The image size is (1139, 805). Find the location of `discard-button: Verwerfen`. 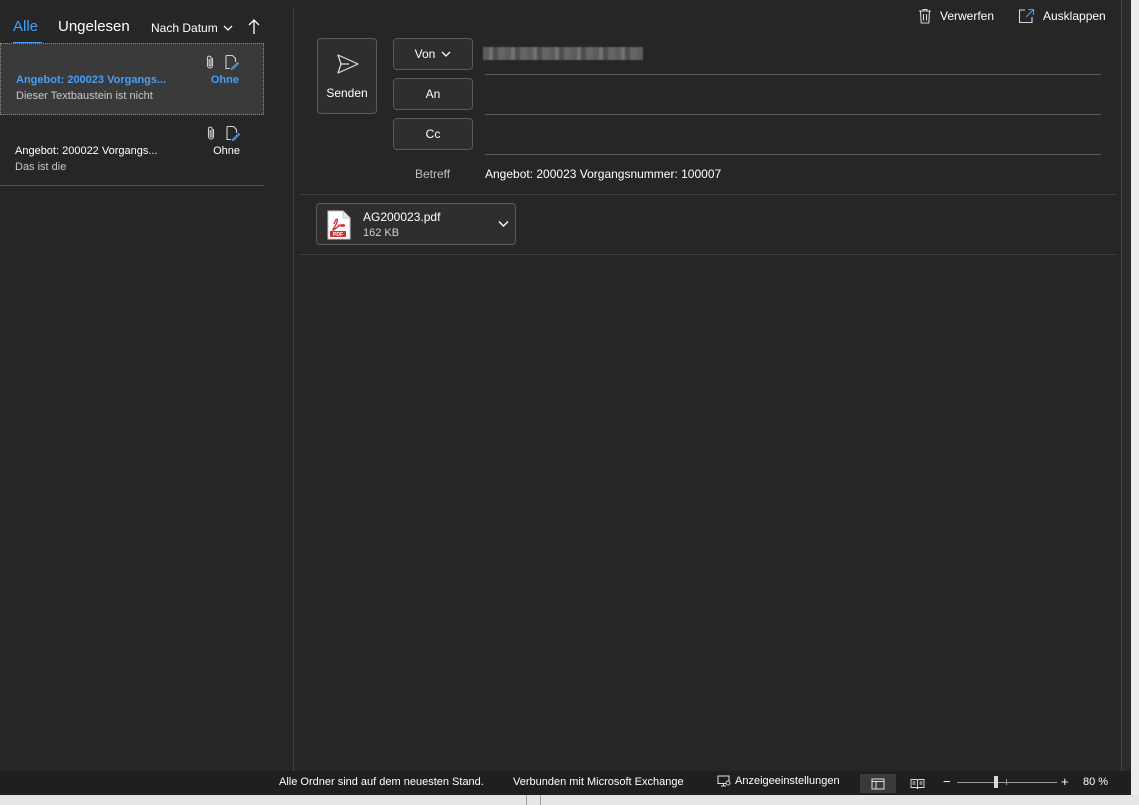

discard-button: Verwerfen is located at coordinates (956, 16).